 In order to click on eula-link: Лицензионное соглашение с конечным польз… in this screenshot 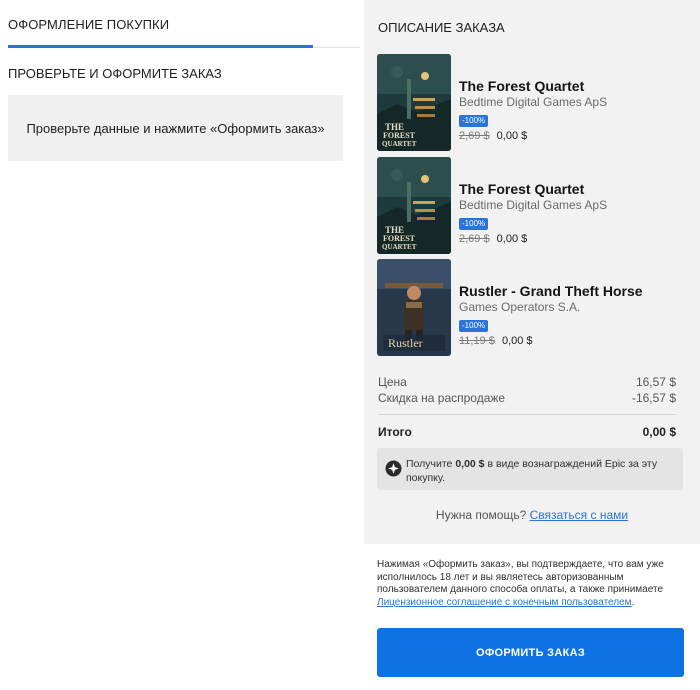, I will do `click(504, 602)`.